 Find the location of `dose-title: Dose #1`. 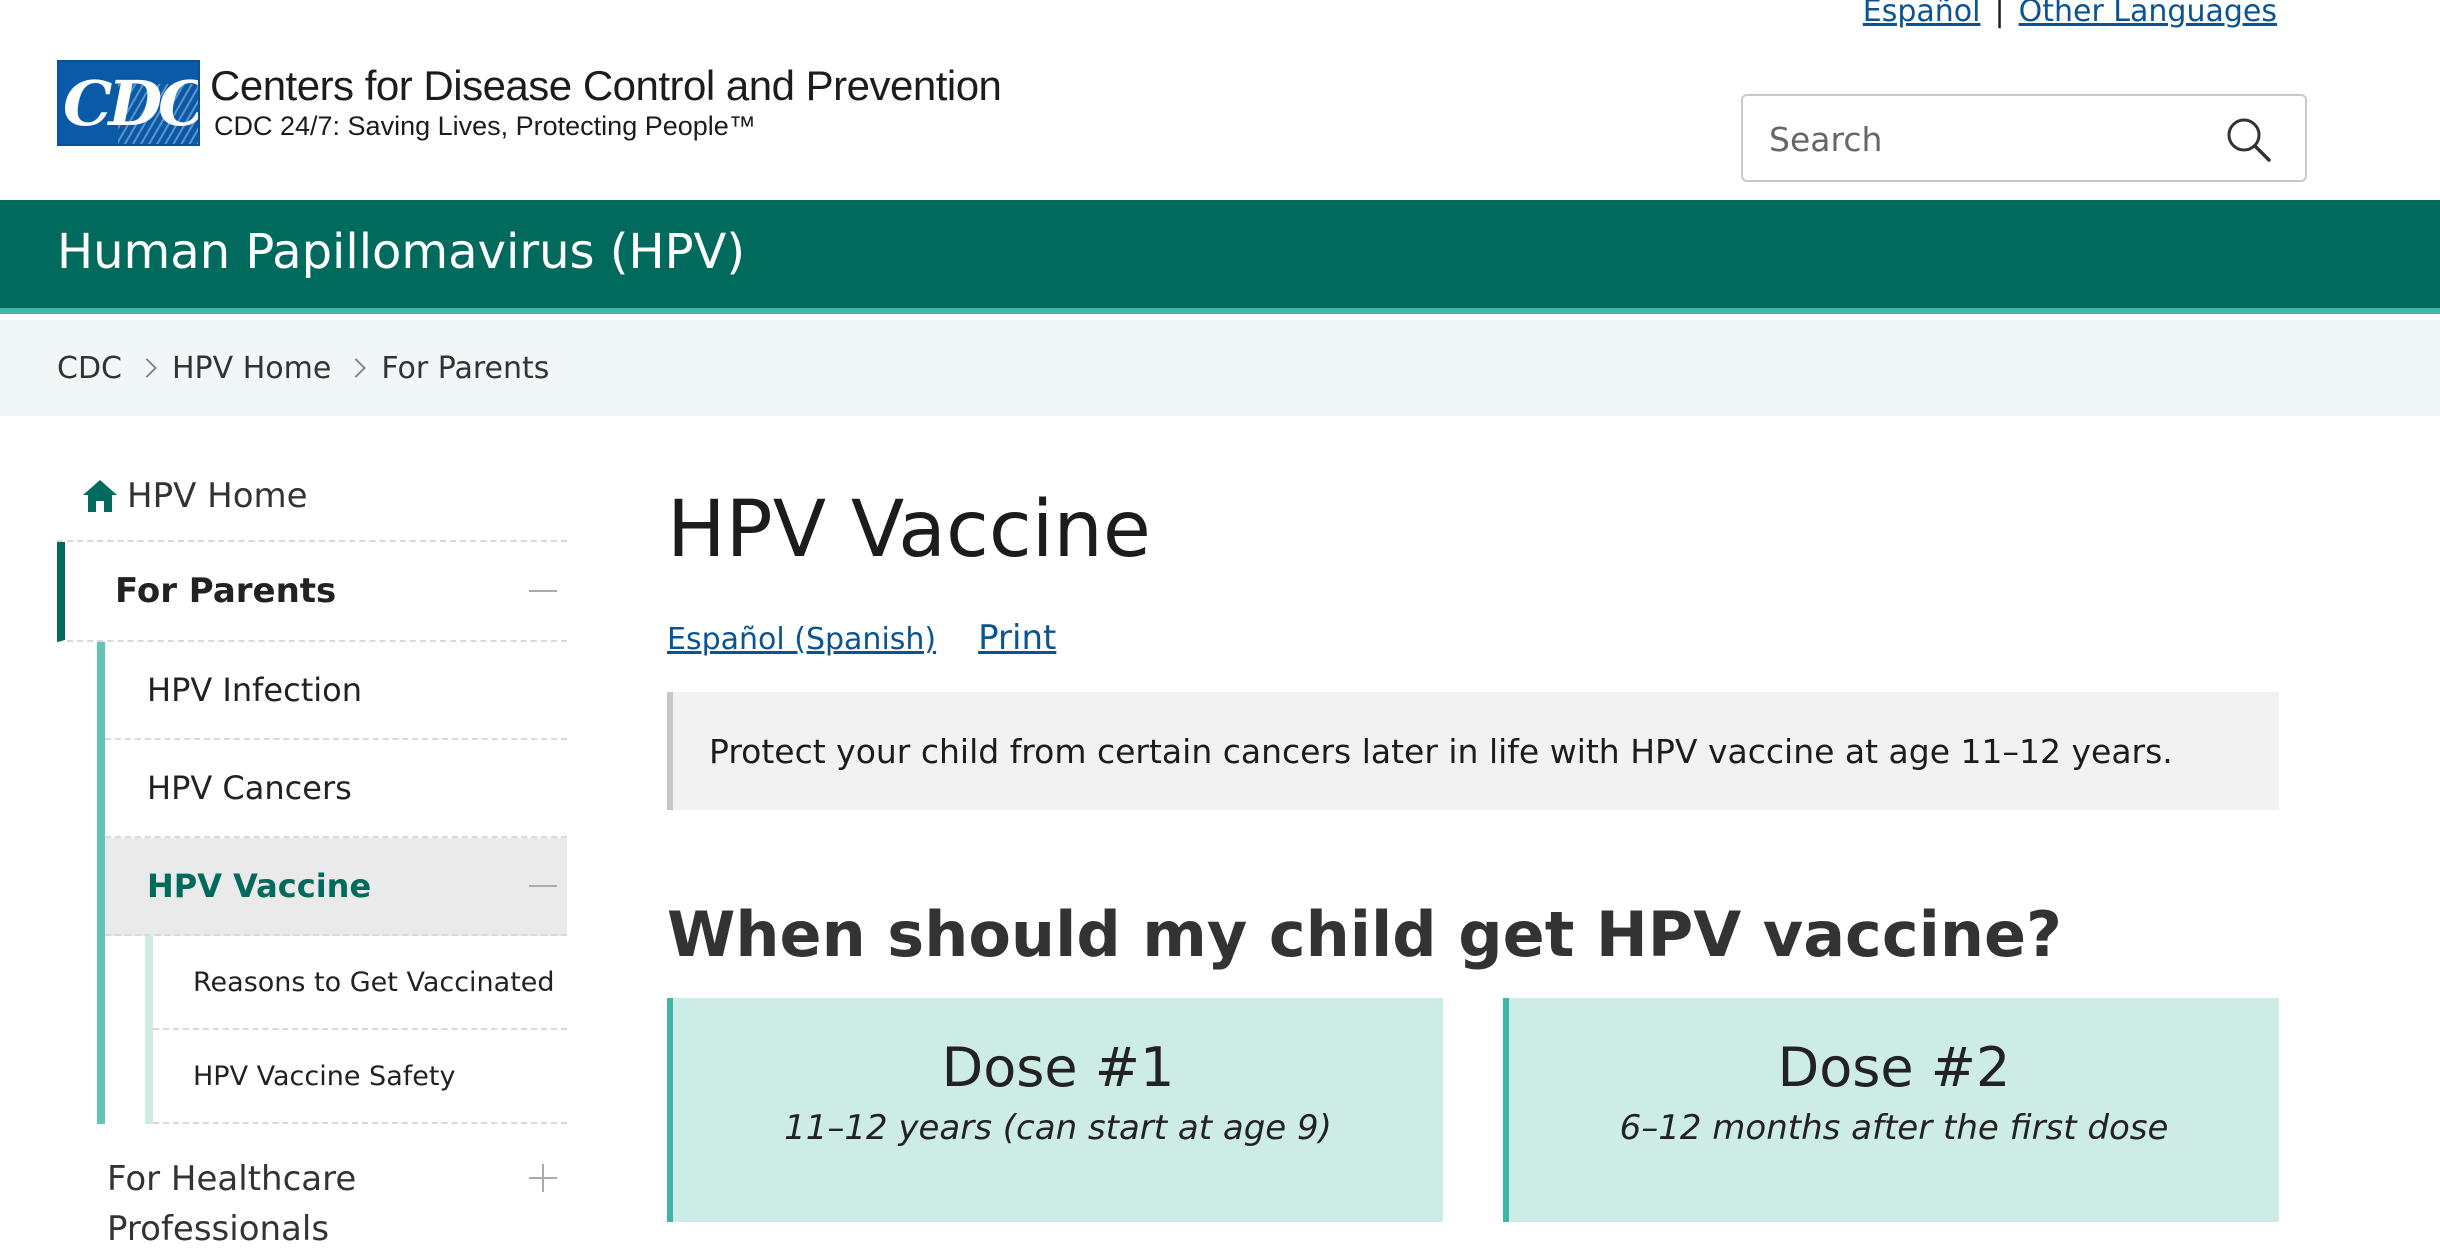

dose-title: Dose #1 is located at coordinates (1058, 1067).